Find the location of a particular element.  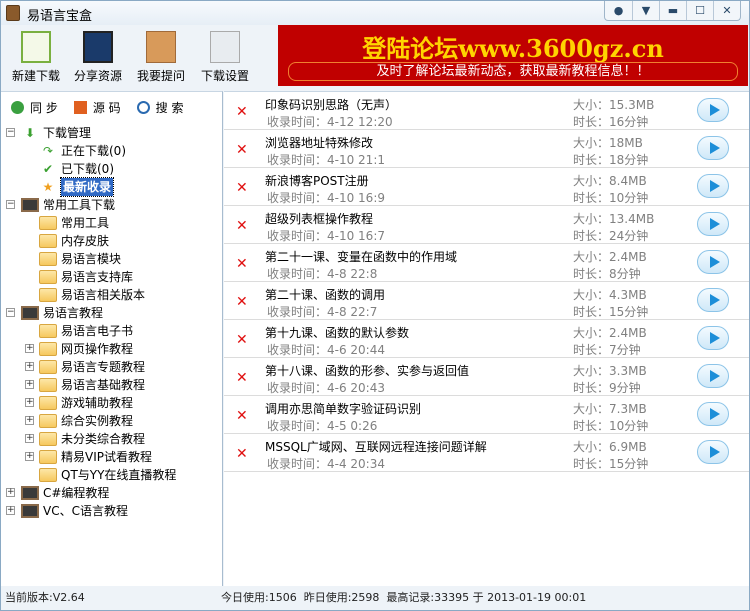

item-size: 大小：2.4MB is located at coordinates (610, 257).